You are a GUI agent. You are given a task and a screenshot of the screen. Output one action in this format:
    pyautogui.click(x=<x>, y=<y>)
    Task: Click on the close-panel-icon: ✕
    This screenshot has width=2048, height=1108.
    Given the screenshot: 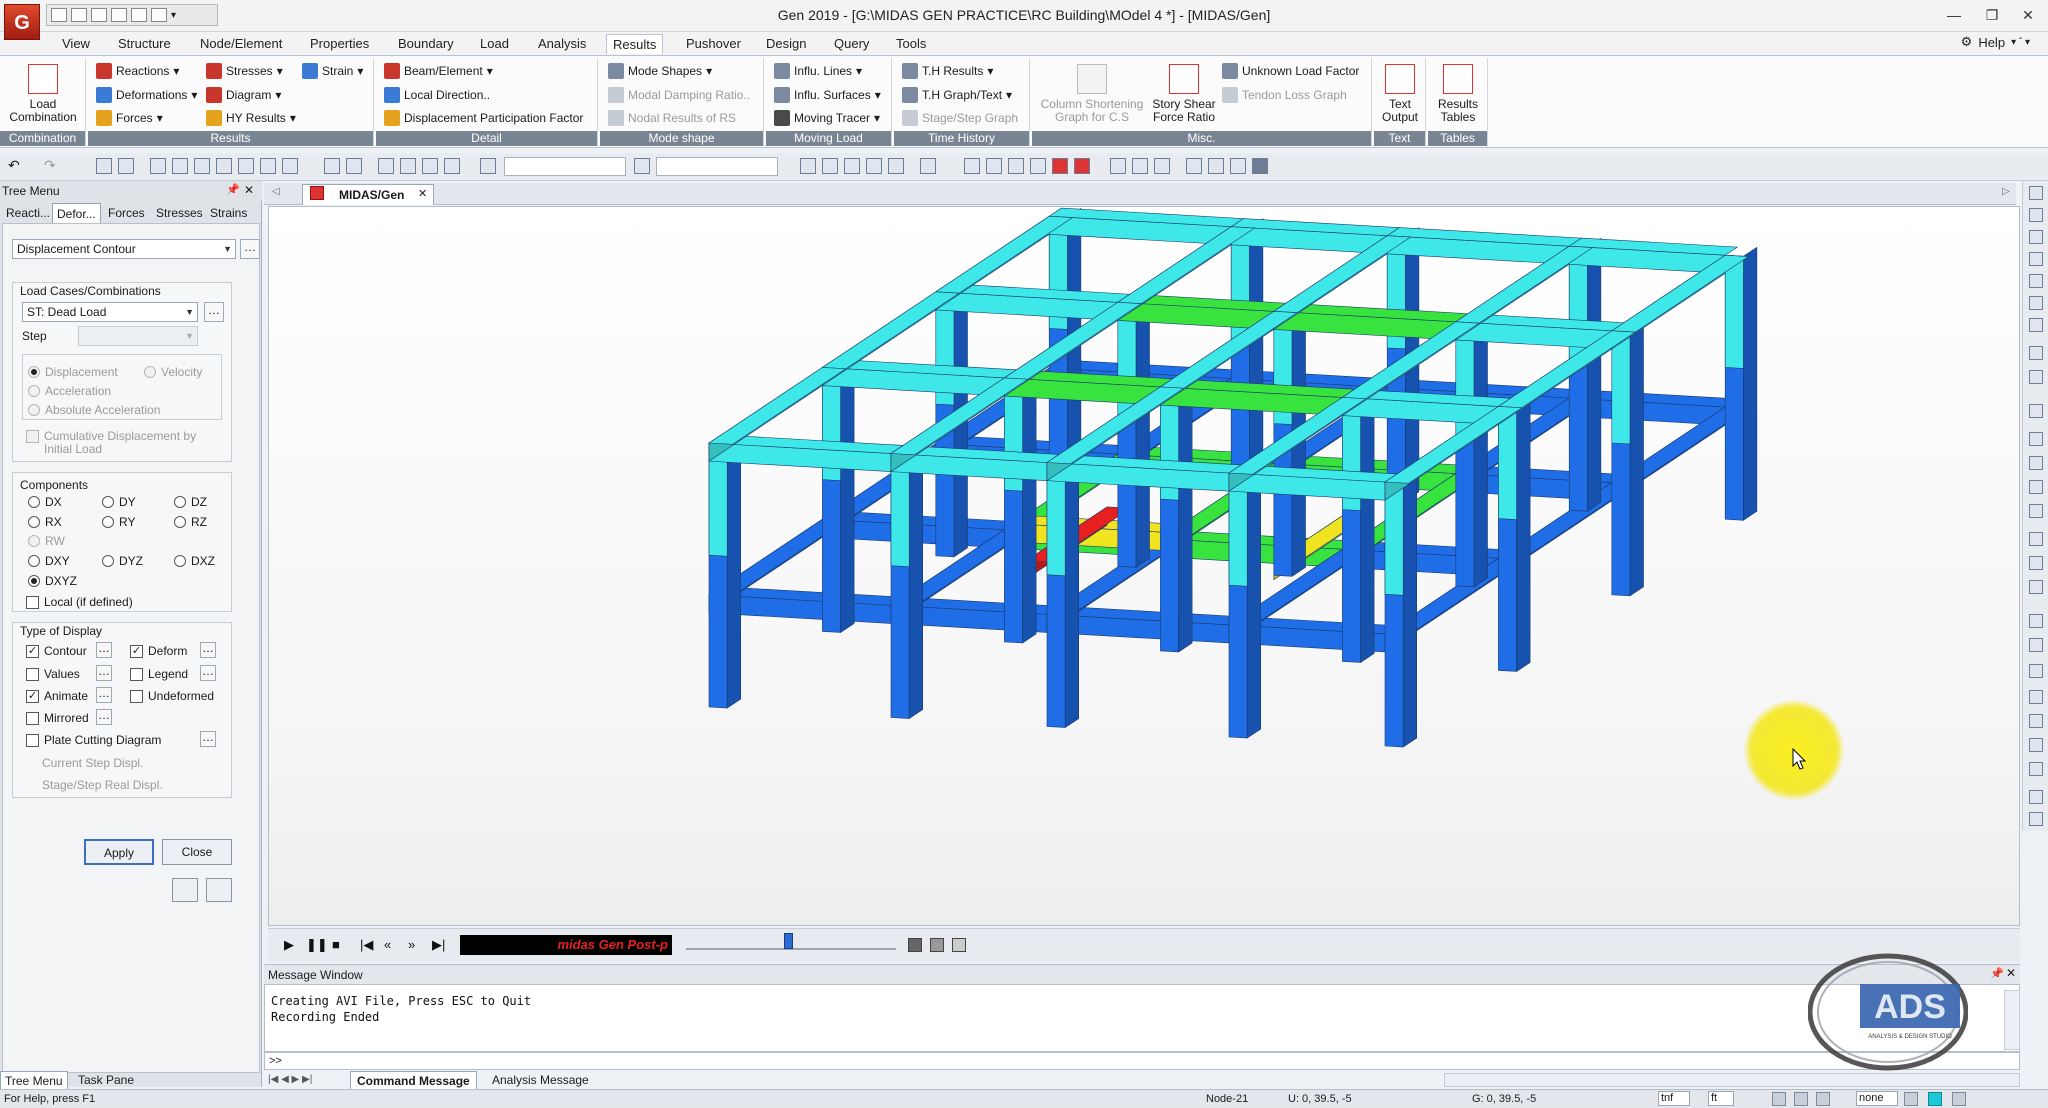 What is the action you would take?
    pyautogui.click(x=249, y=190)
    